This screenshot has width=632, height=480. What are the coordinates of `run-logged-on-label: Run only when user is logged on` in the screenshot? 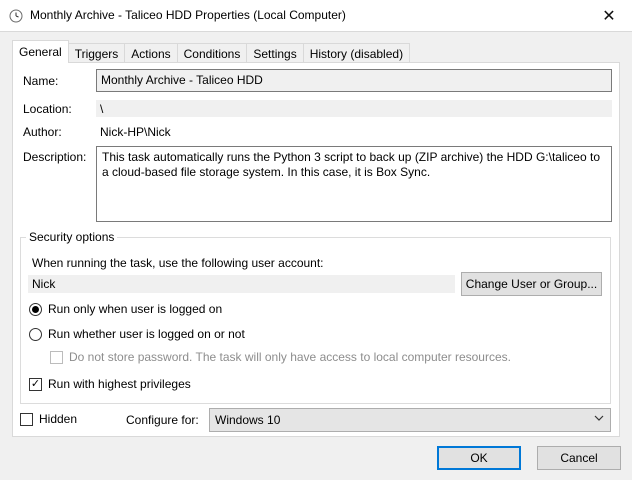 It's located at (135, 309).